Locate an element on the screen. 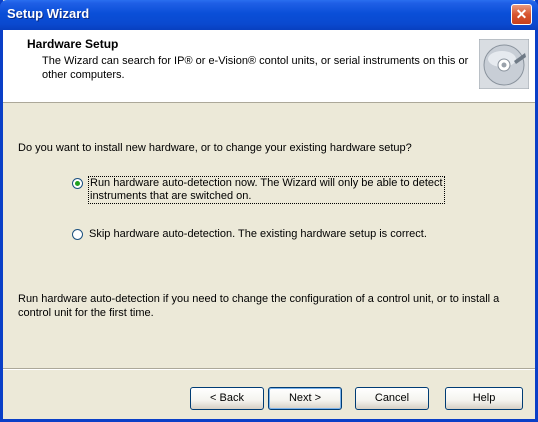 The height and width of the screenshot is (422, 538). back-button: < Back is located at coordinates (227, 398).